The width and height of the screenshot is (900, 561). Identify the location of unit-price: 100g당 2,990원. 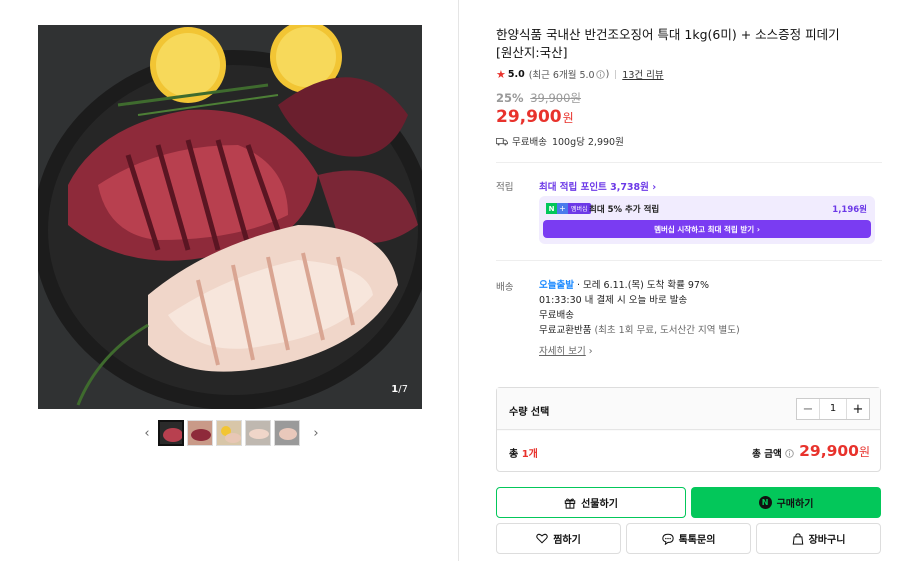
(587, 142).